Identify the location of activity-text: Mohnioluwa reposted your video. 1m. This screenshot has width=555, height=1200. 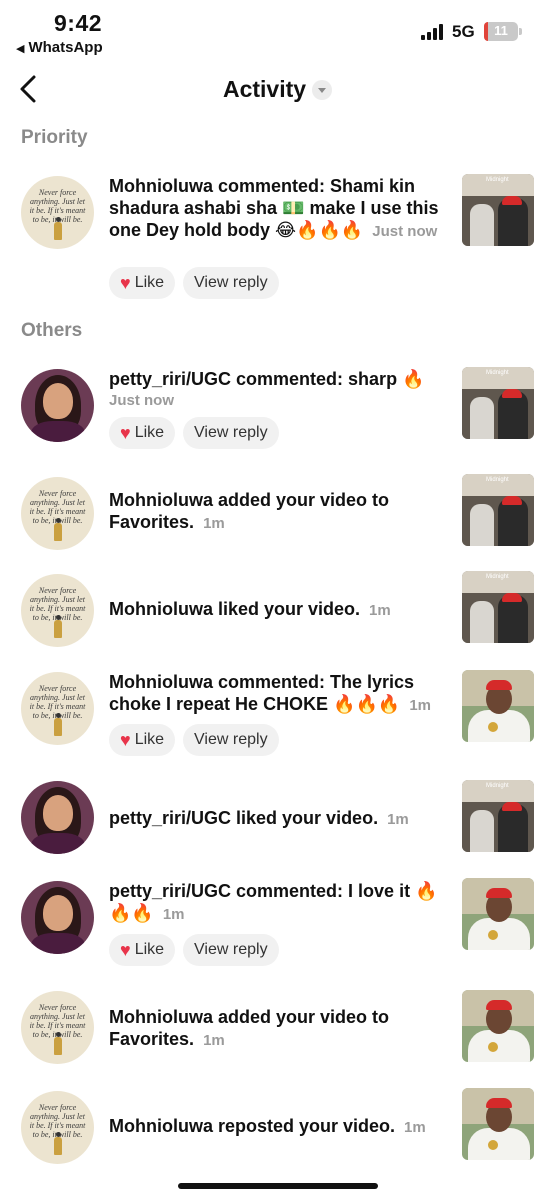
(279, 1127).